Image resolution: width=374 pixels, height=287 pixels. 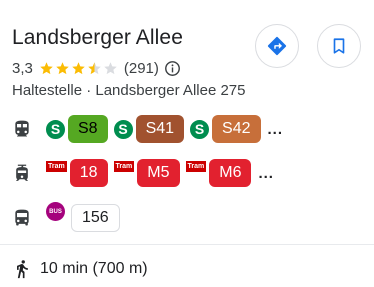 What do you see at coordinates (160, 129) in the screenshot?
I see `line-chip-s41: S41` at bounding box center [160, 129].